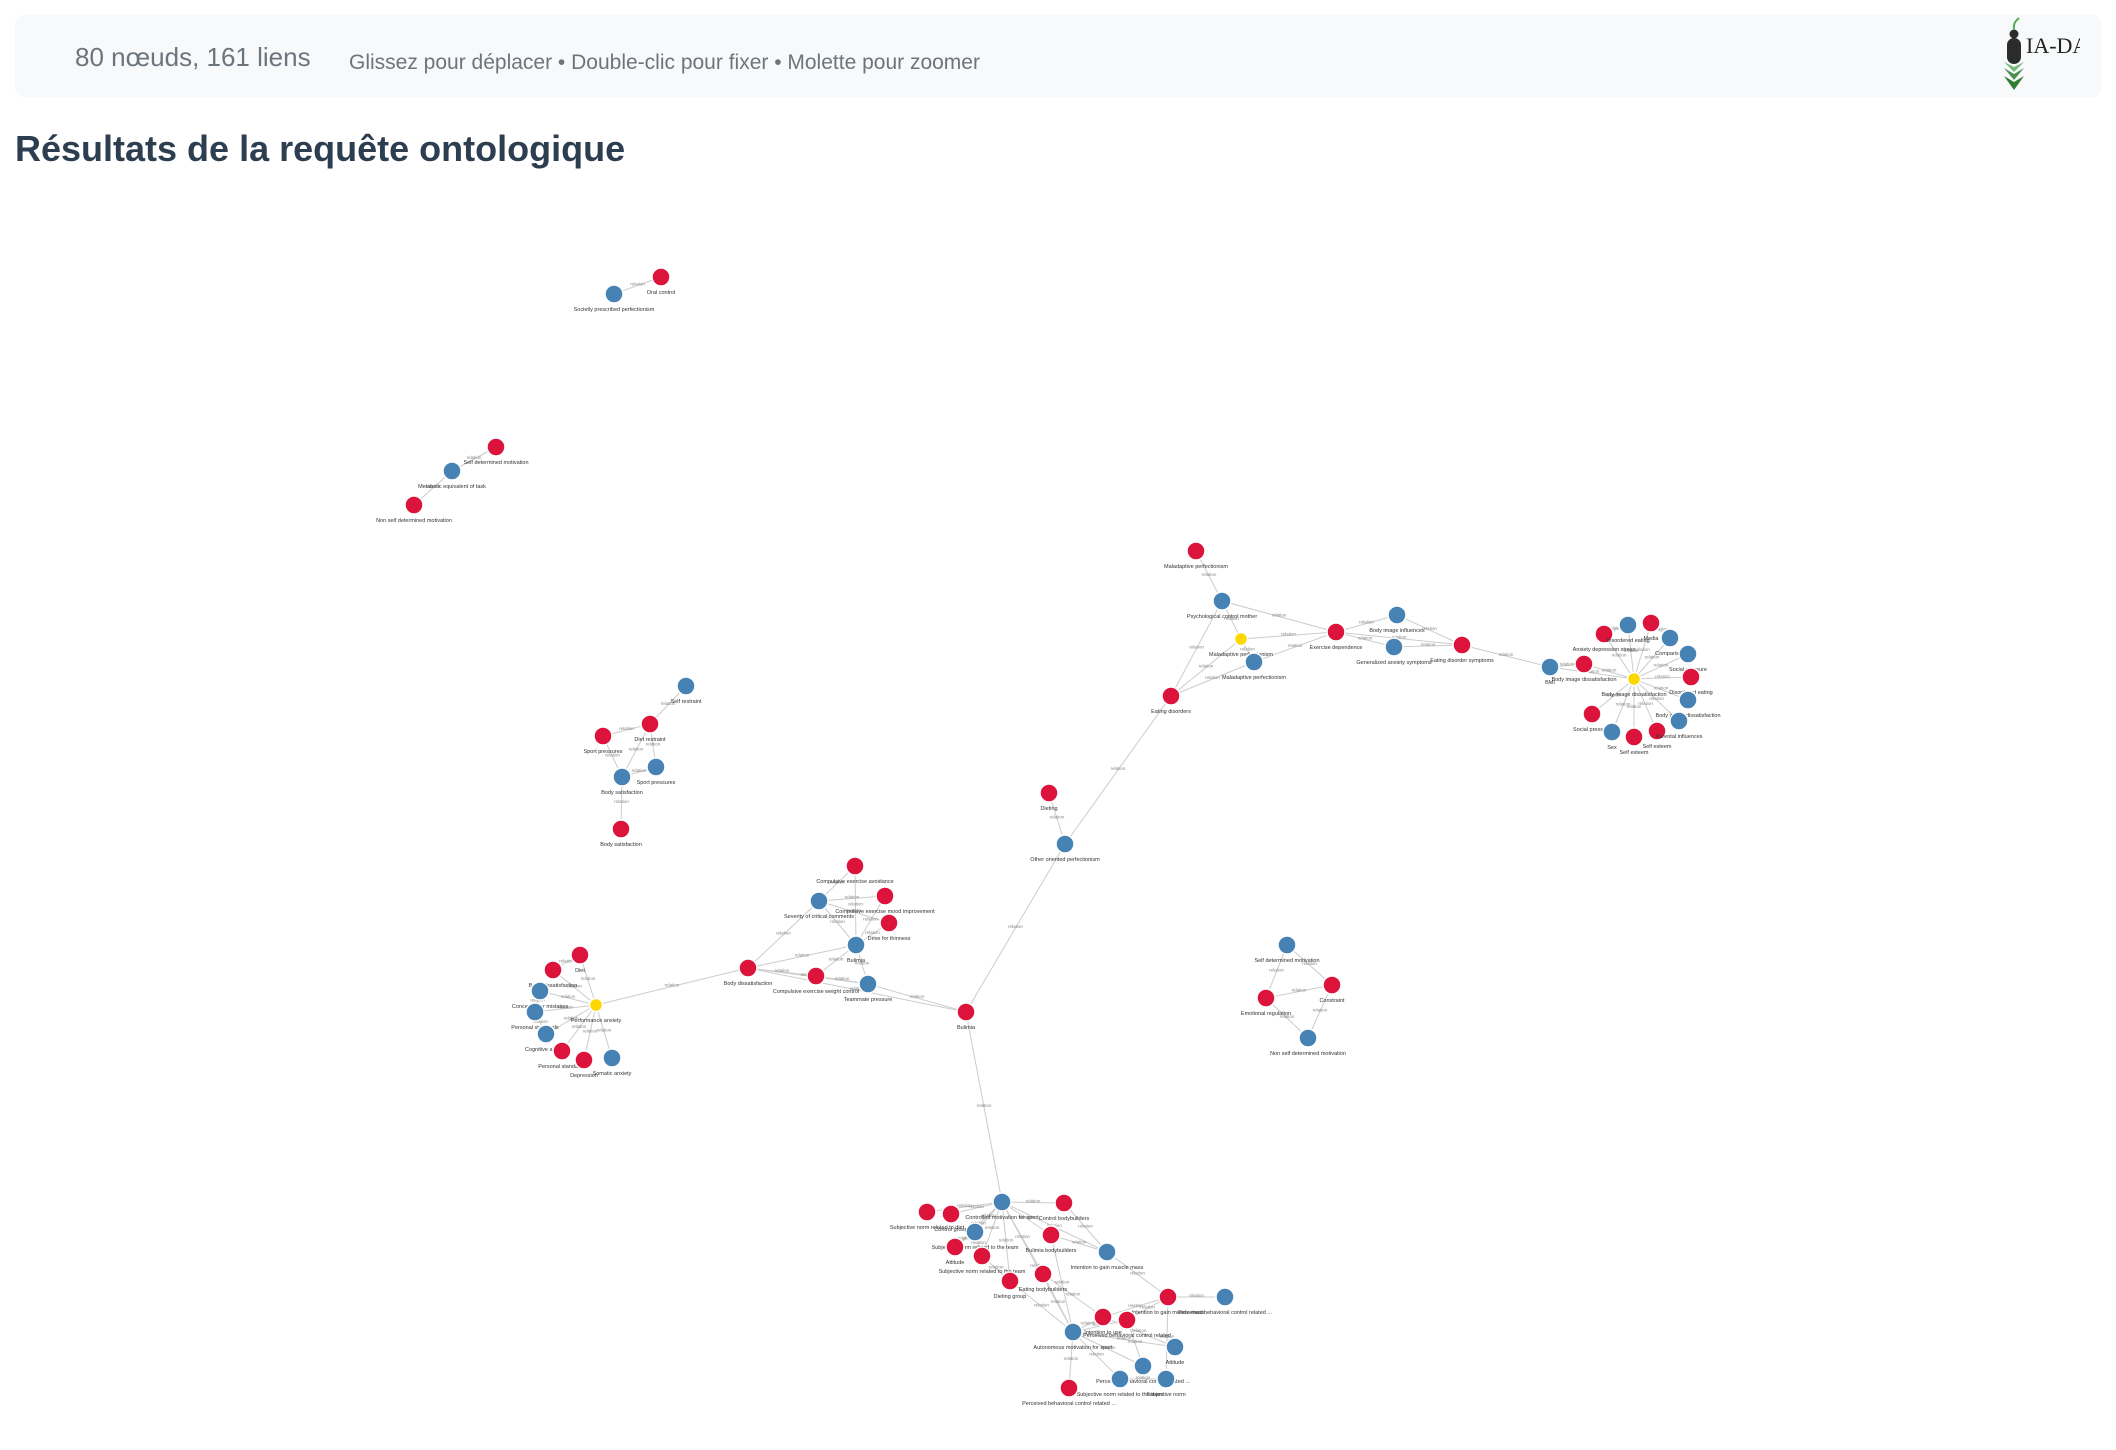  What do you see at coordinates (1612, 736) in the screenshot?
I see `graph-node: Sex` at bounding box center [1612, 736].